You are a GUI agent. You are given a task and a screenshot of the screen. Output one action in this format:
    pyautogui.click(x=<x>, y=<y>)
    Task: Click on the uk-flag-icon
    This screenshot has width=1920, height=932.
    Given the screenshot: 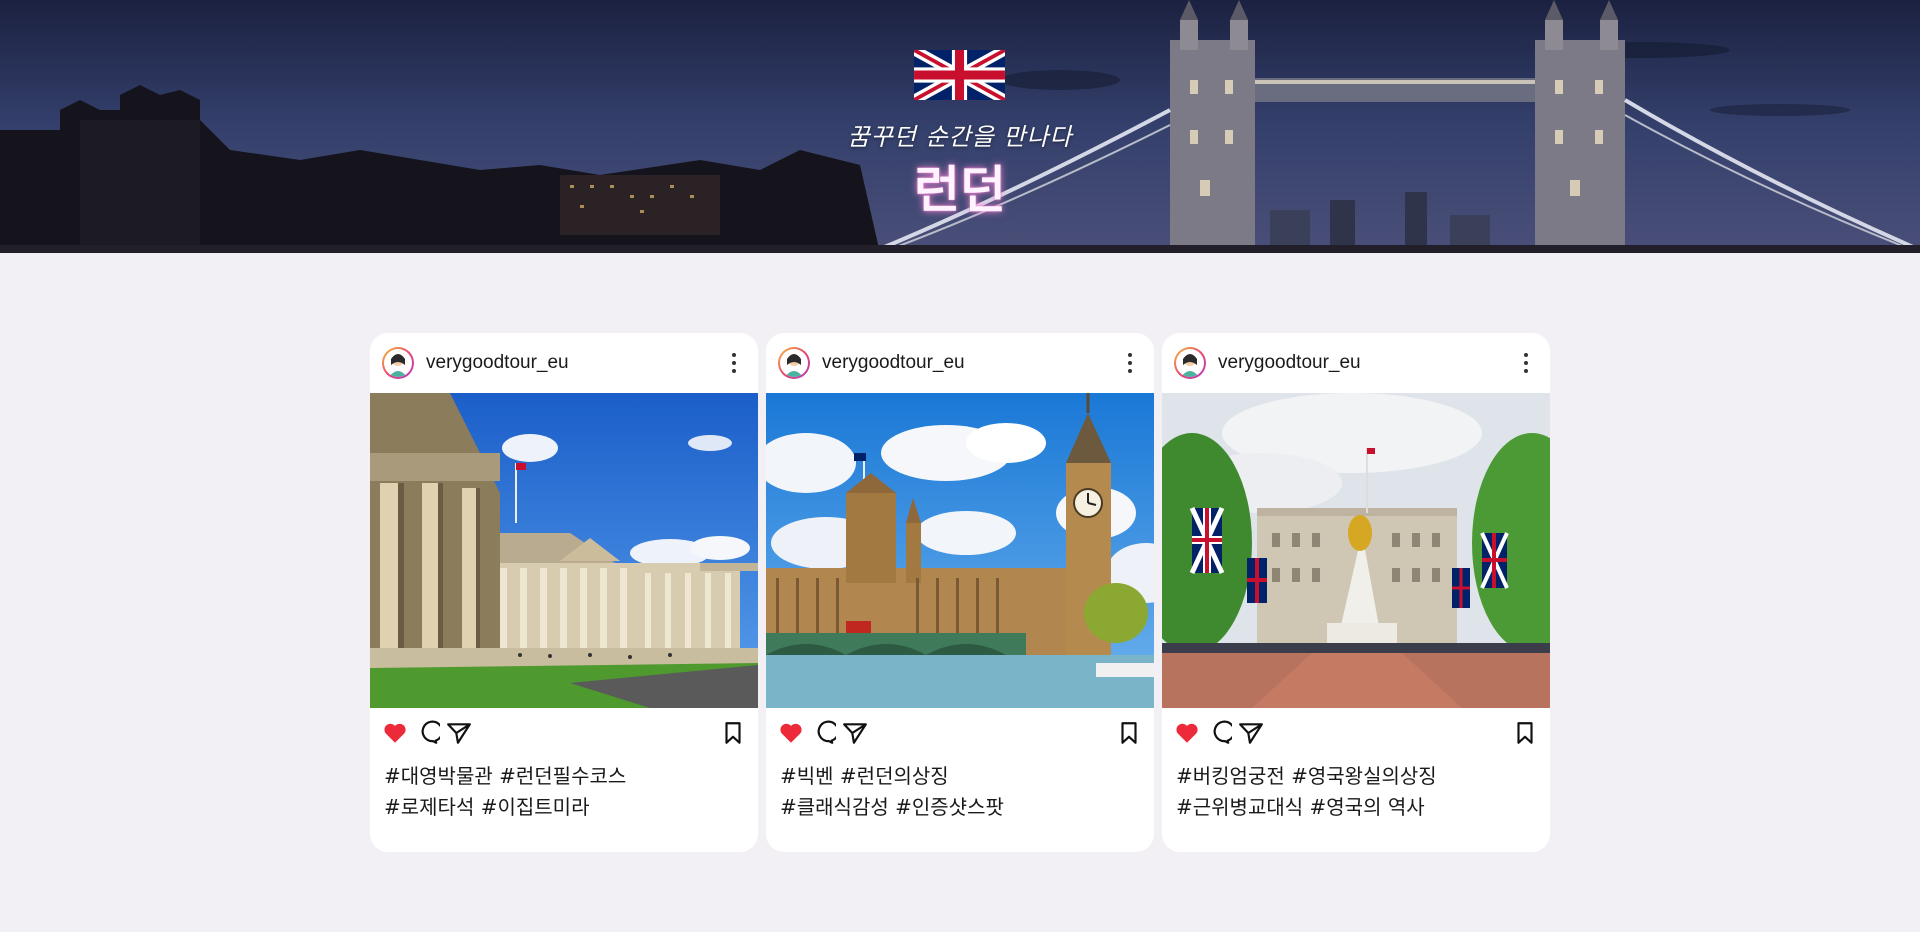 What is the action you would take?
    pyautogui.click(x=959, y=75)
    